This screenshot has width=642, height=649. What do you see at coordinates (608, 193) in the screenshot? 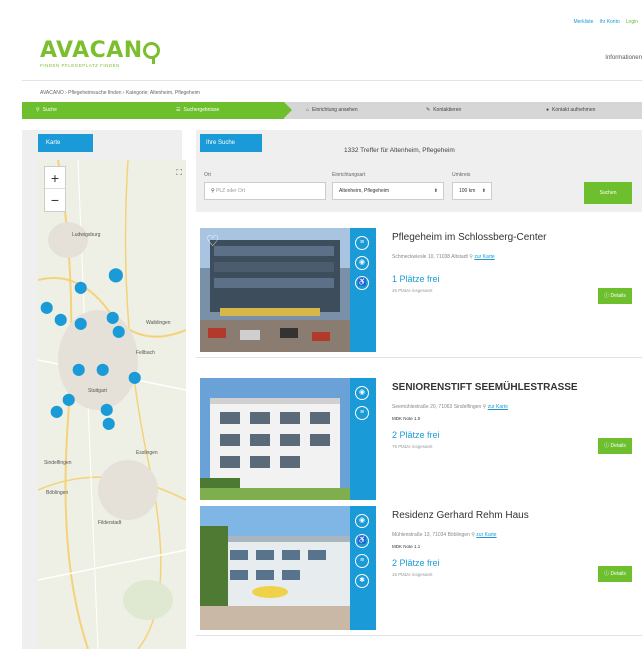
I see `search-button: Suchen` at bounding box center [608, 193].